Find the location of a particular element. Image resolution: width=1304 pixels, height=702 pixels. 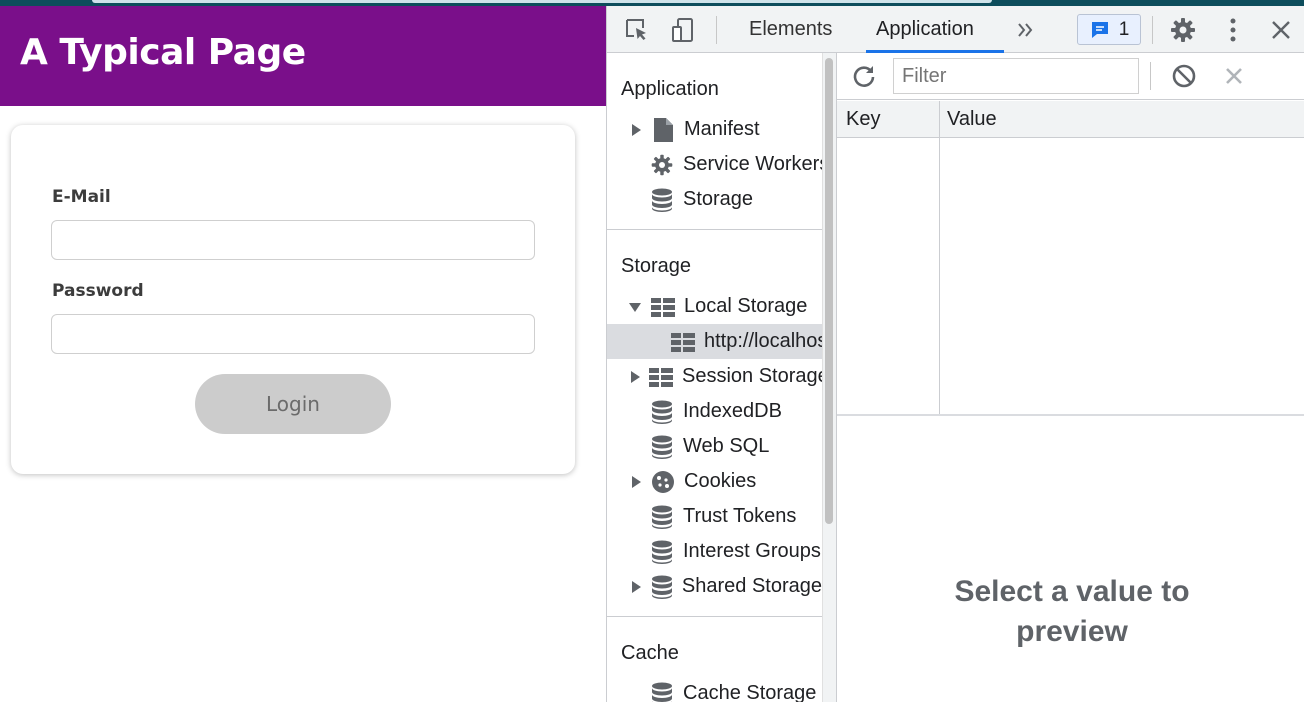

message-icon is located at coordinates (1099, 29).